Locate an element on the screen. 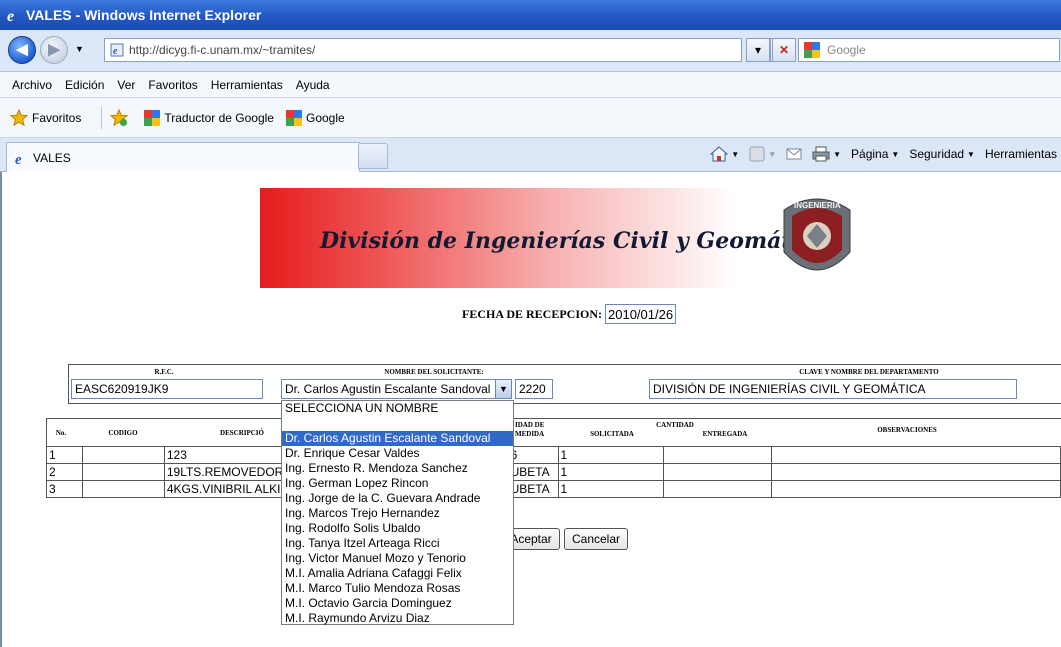 The height and width of the screenshot is (647, 1061). address-input: e http://dicyg.fi-c.unam.mx/~tramites/ is located at coordinates (423, 50).